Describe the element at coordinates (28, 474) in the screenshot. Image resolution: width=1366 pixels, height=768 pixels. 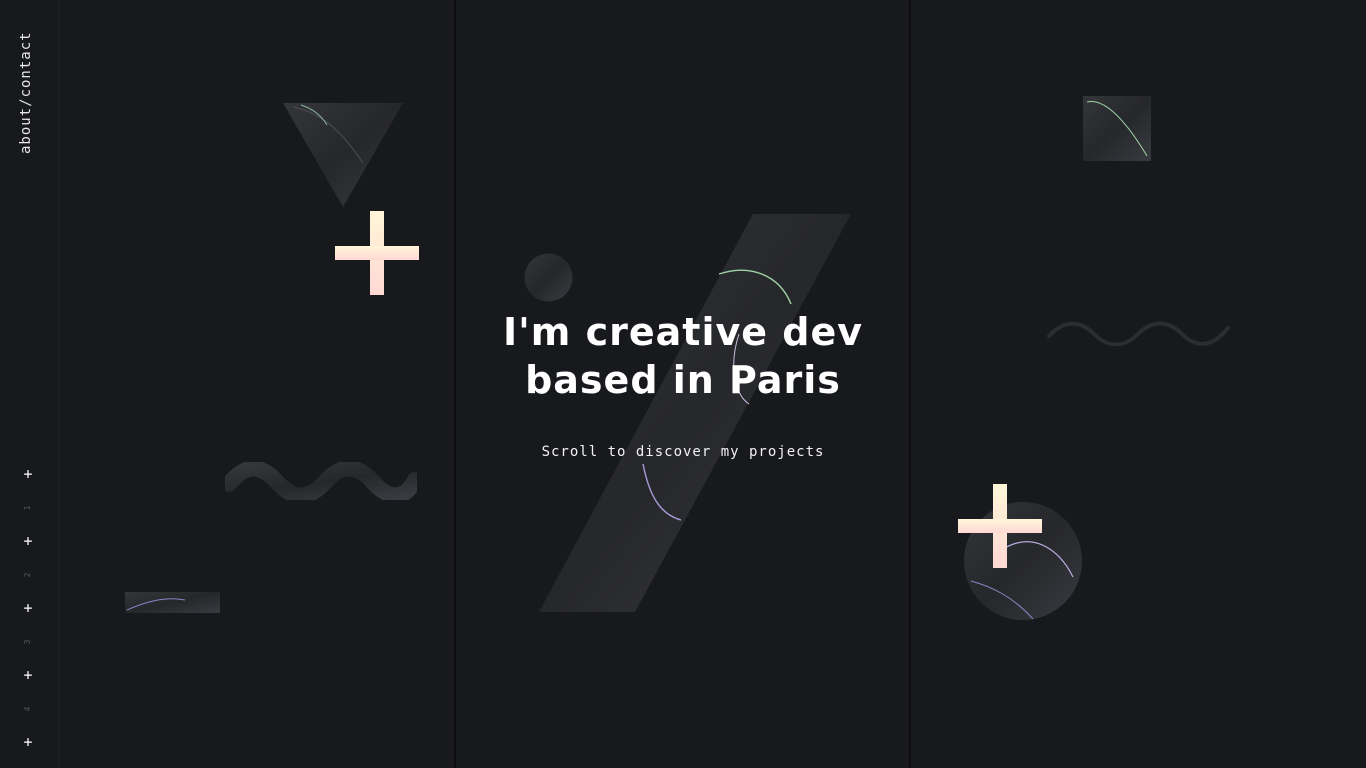
I see `nav-plus-0: +` at that location.